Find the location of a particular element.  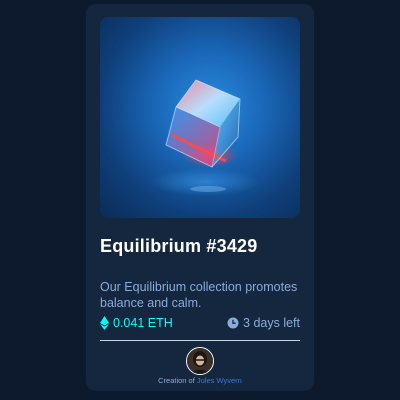

divider is located at coordinates (200, 340).